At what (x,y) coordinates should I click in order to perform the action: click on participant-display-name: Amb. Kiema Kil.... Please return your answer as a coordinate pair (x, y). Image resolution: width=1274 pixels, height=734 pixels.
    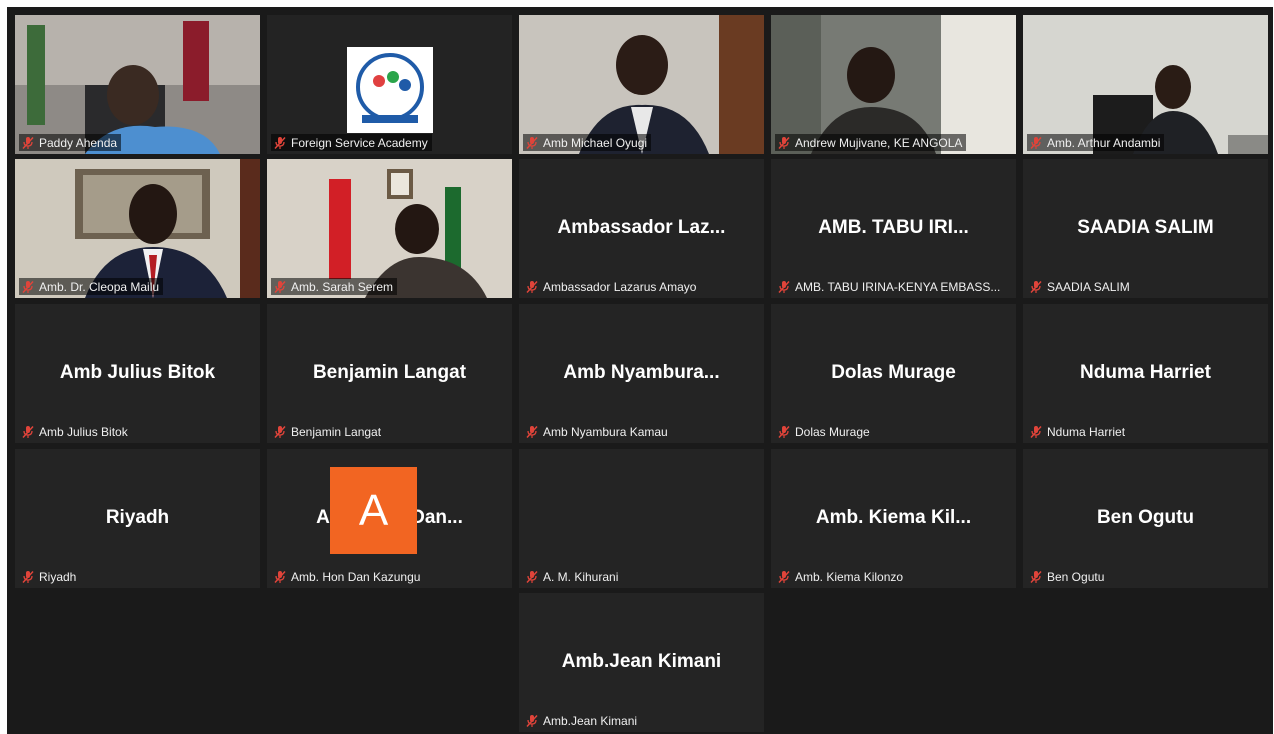
    Looking at the image, I should click on (893, 517).